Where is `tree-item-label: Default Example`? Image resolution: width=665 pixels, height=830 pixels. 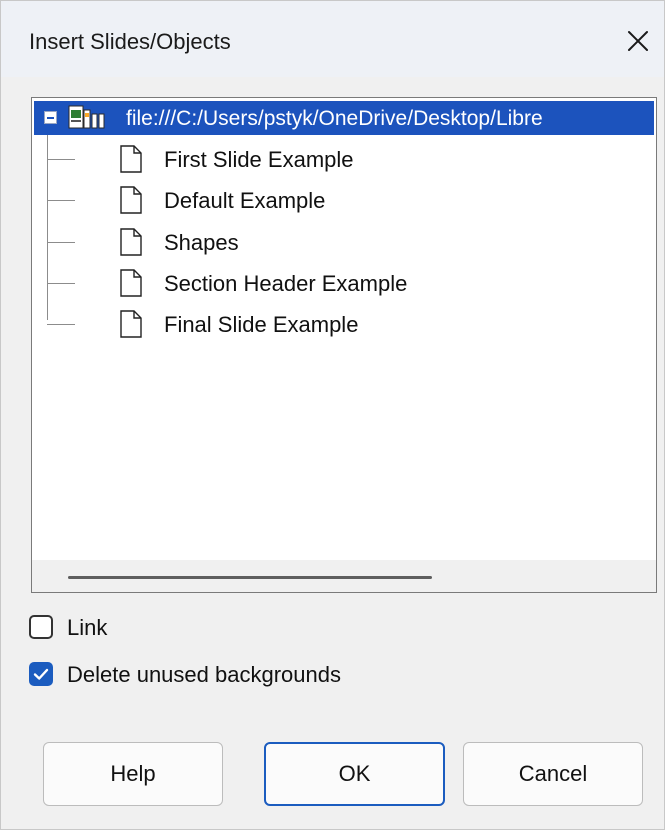 tree-item-label: Default Example is located at coordinates (245, 200).